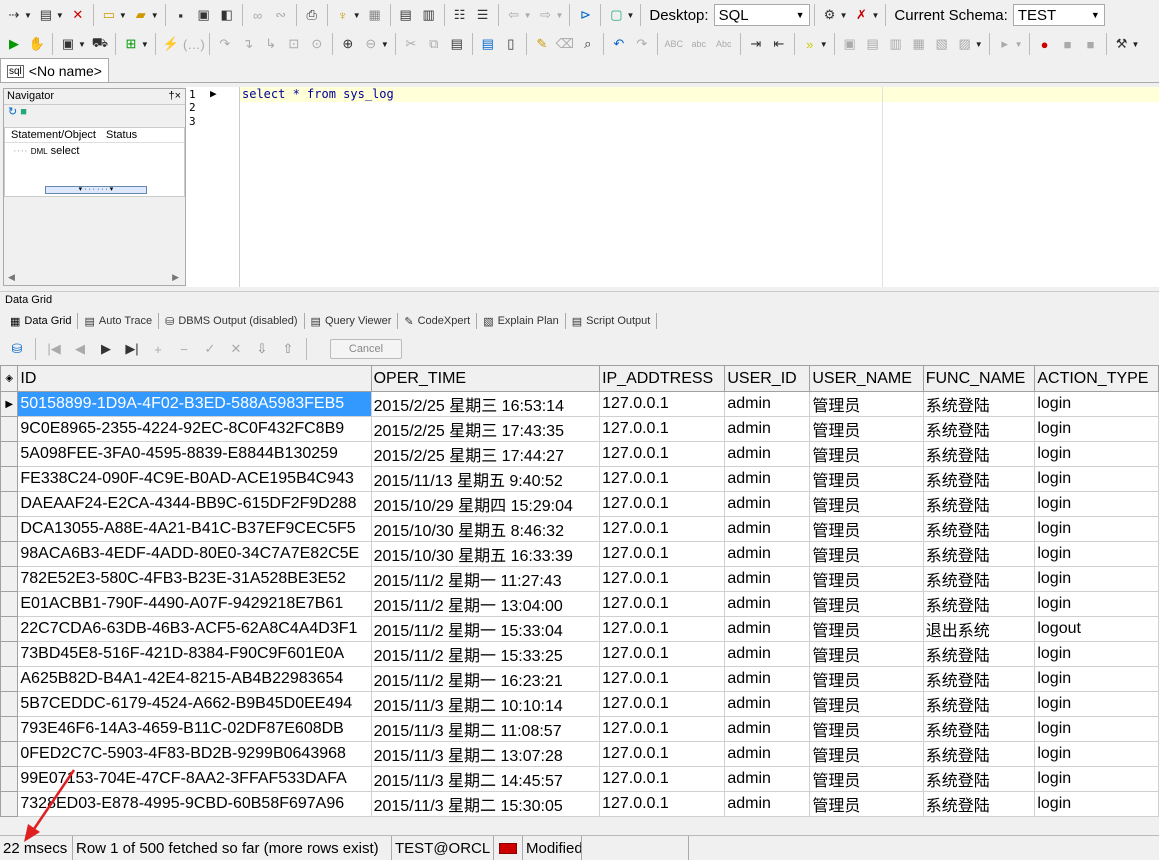  I want to click on outdent-icon: ⇤, so click(779, 44).